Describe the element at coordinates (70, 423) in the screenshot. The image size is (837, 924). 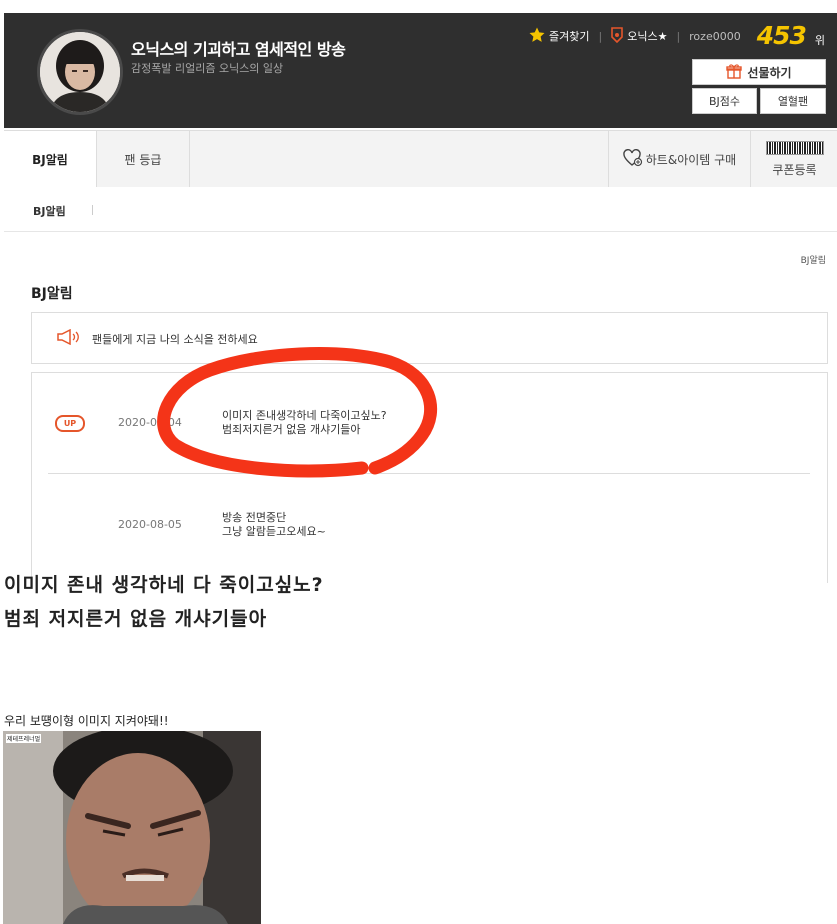
I see `up-badge: UP` at that location.